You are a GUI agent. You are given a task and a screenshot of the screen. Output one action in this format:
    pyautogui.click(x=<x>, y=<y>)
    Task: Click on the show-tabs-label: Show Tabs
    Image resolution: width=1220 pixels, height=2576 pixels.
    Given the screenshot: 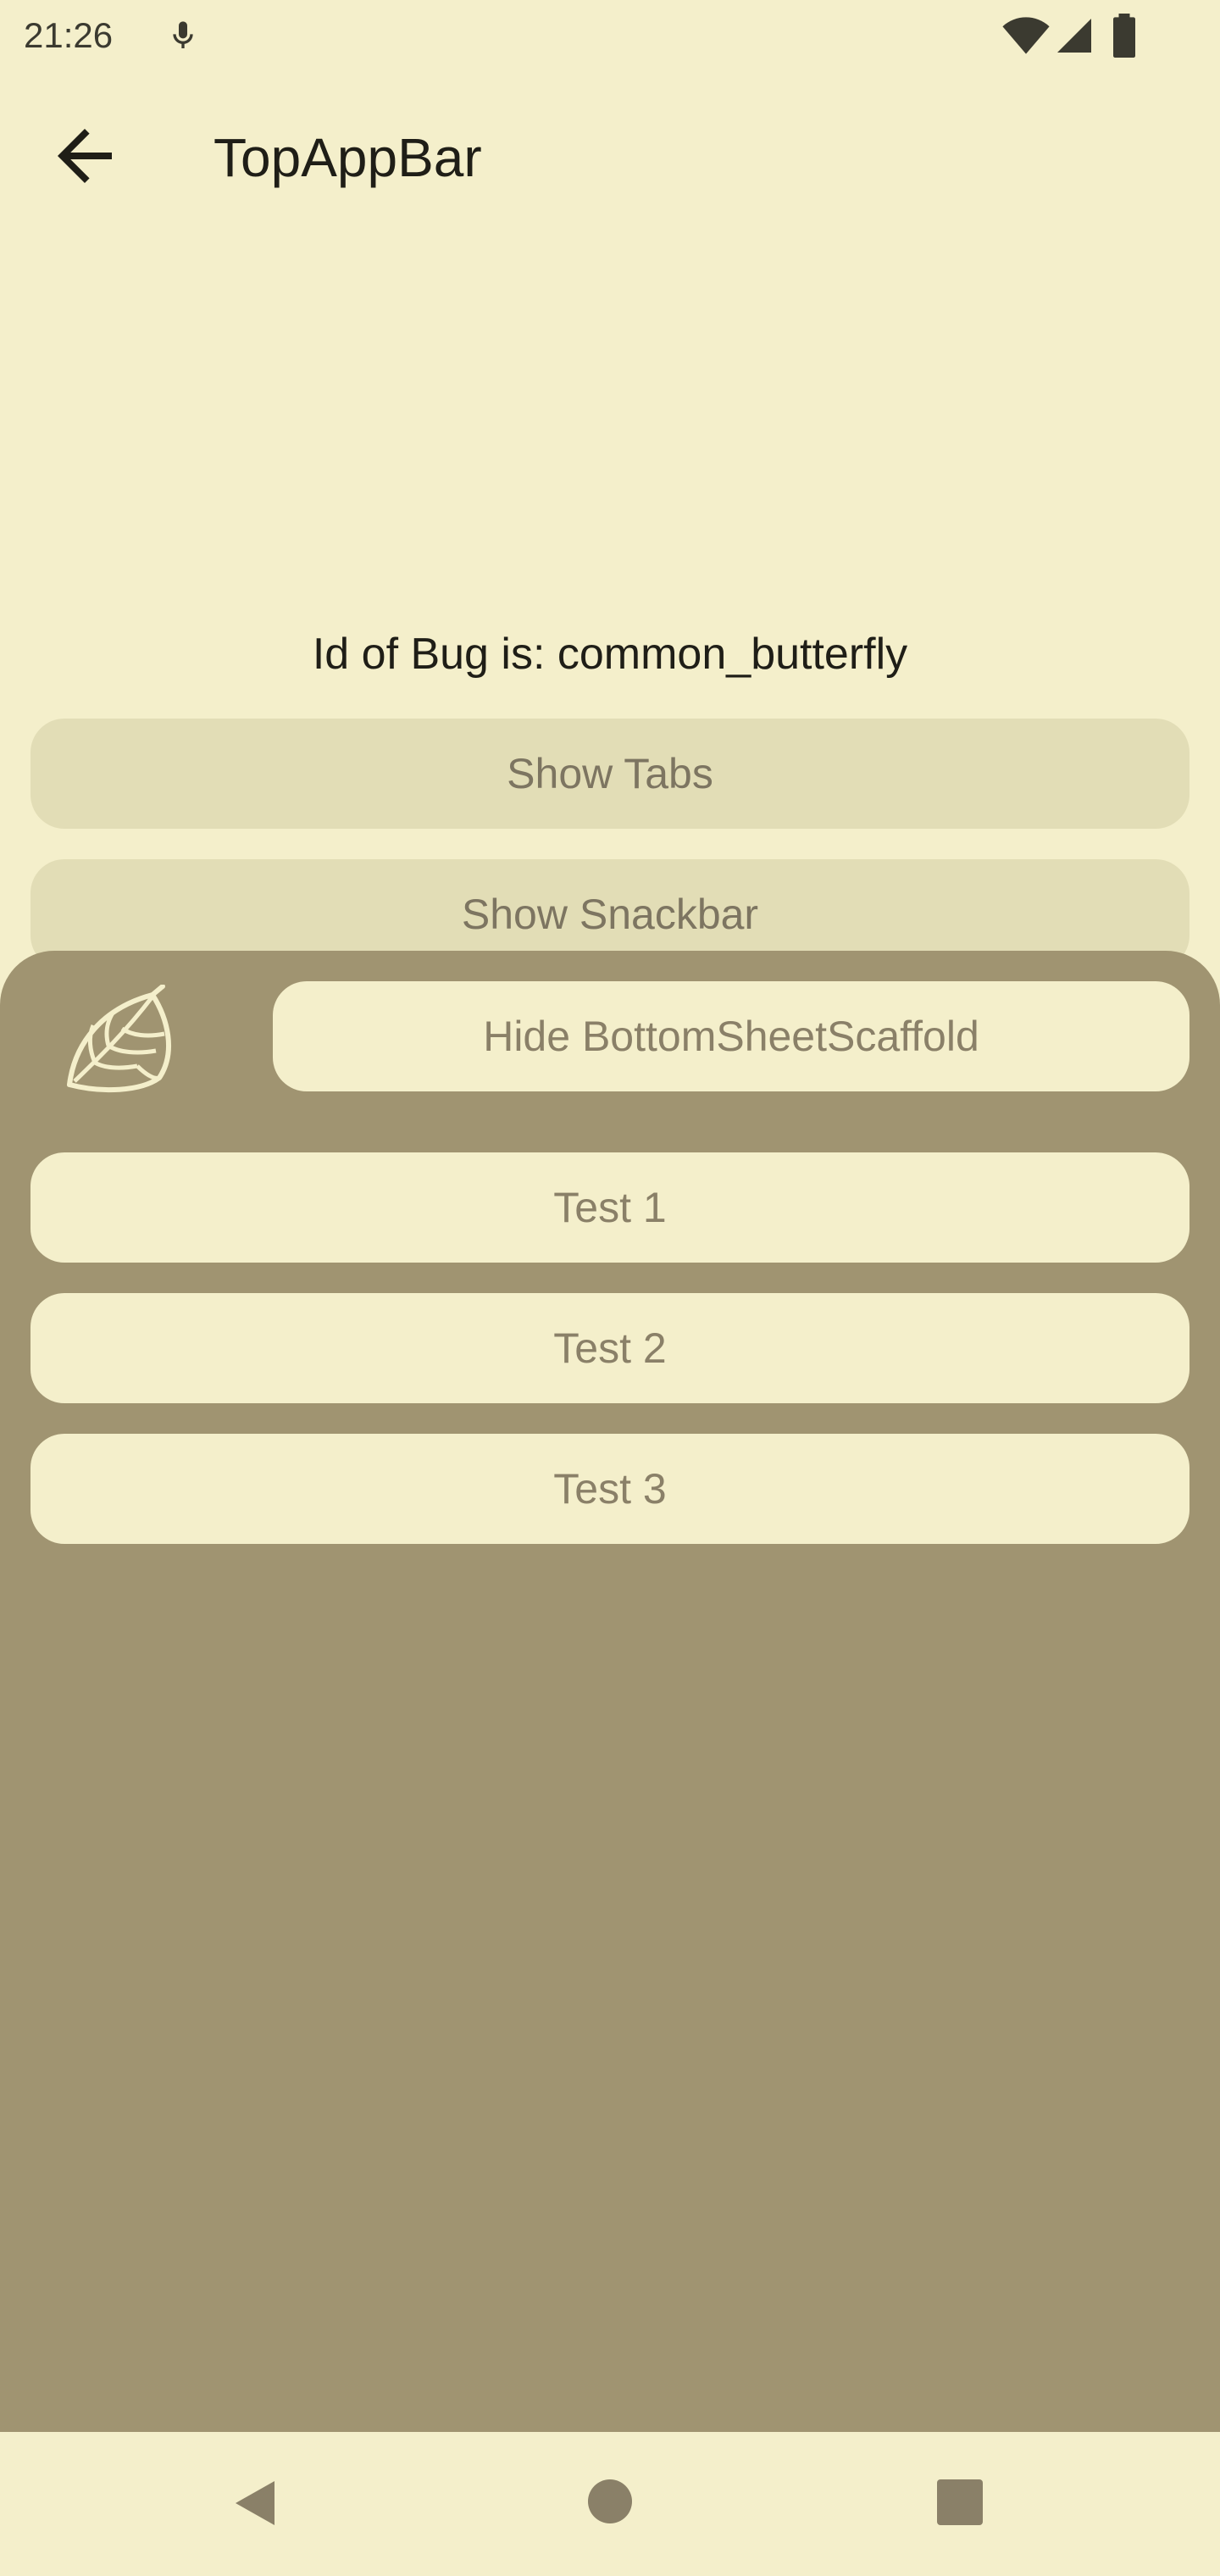 What is the action you would take?
    pyautogui.click(x=610, y=773)
    